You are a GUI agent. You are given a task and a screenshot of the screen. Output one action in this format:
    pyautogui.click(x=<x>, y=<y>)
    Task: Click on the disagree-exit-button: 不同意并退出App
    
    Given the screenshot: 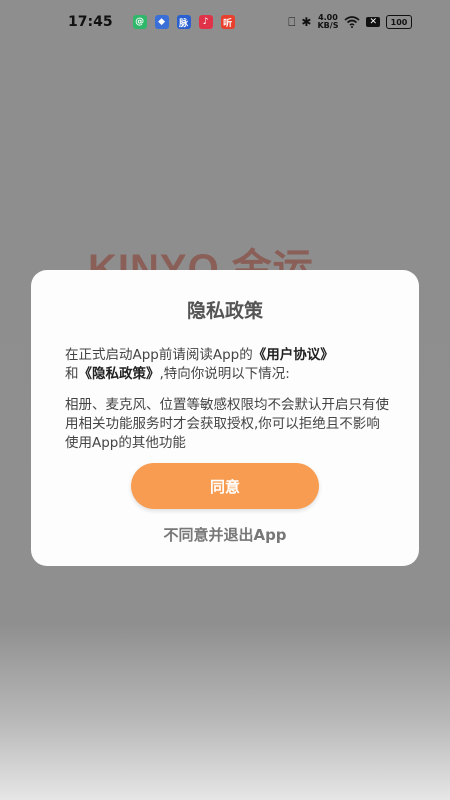 What is the action you would take?
    pyautogui.click(x=225, y=534)
    